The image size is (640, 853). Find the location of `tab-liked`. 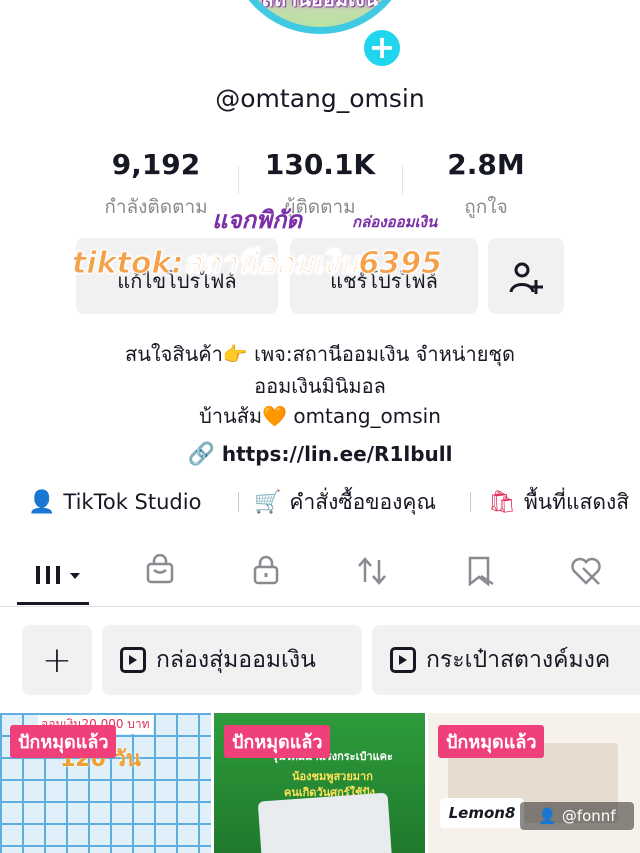

tab-liked is located at coordinates (586, 574).